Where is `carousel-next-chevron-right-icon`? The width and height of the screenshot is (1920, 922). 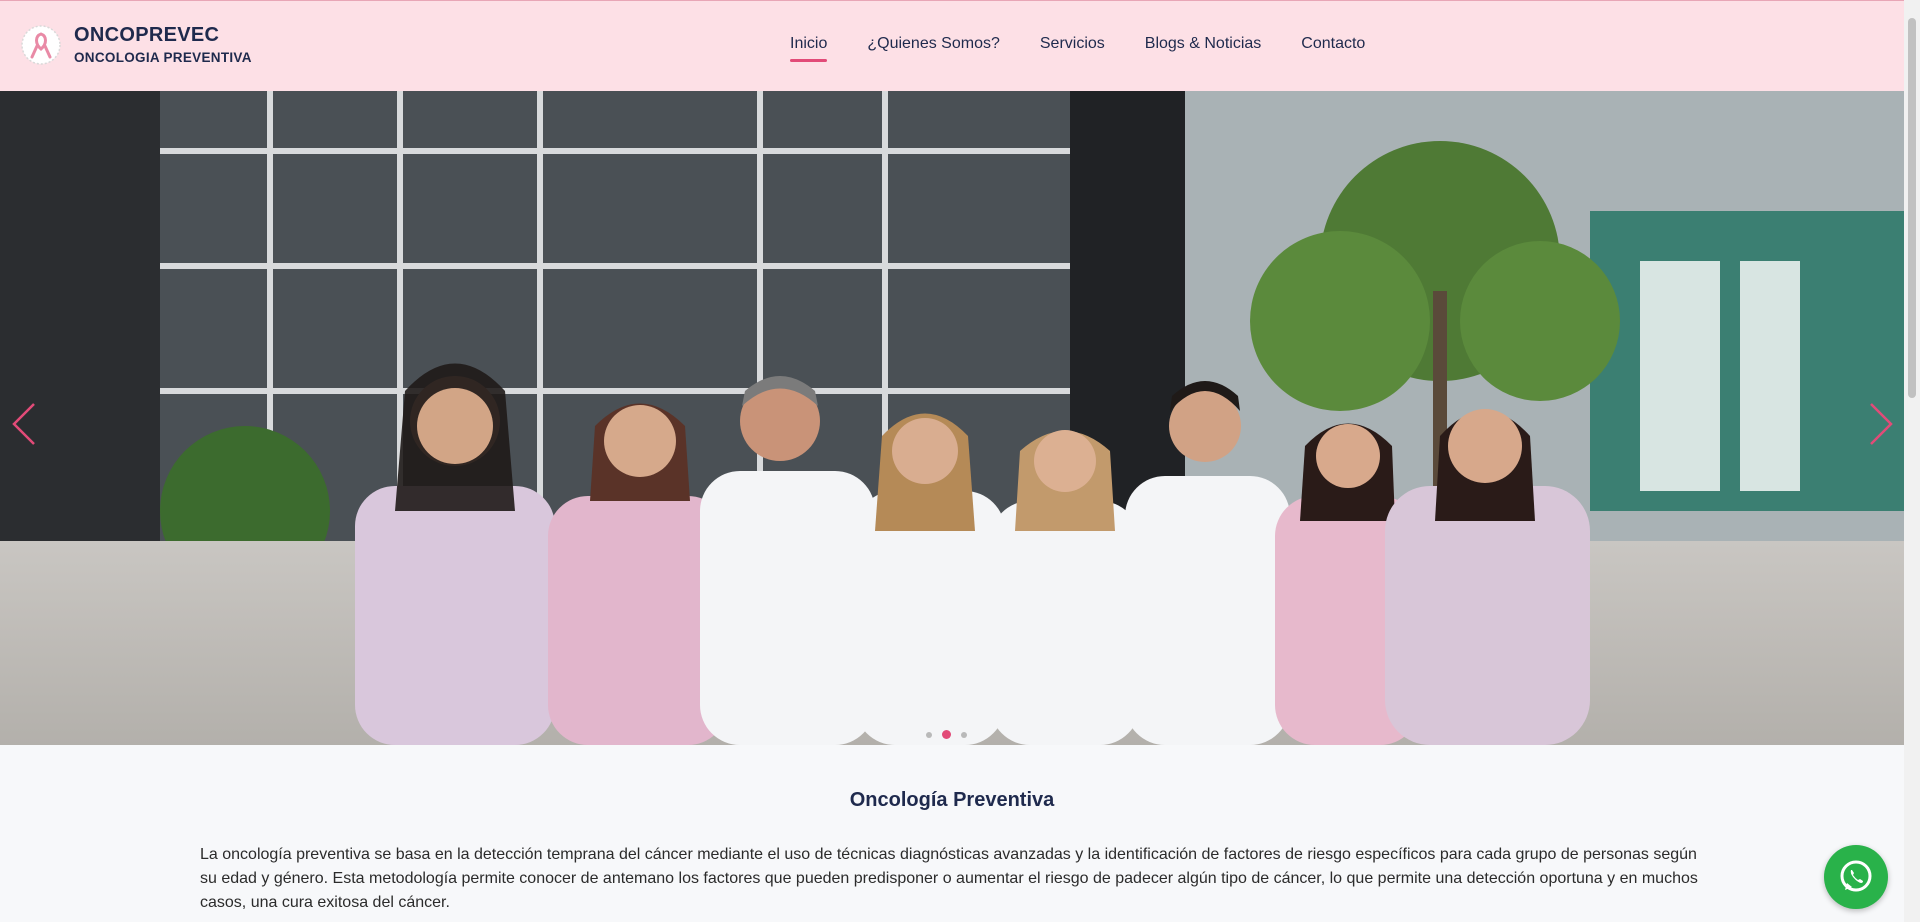
carousel-next-chevron-right-icon is located at coordinates (1879, 424).